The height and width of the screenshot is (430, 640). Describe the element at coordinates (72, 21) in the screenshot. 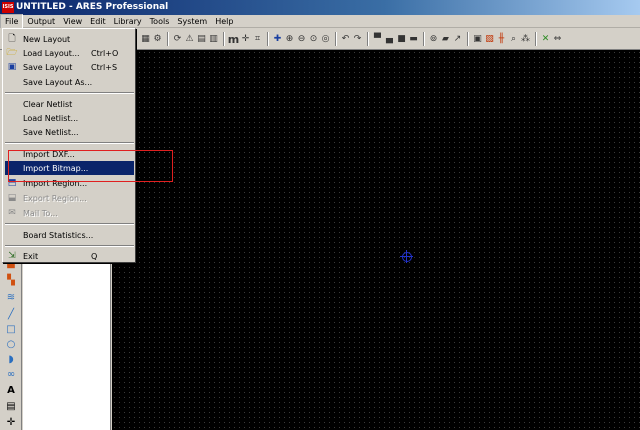

I see `menu-view: View` at that location.